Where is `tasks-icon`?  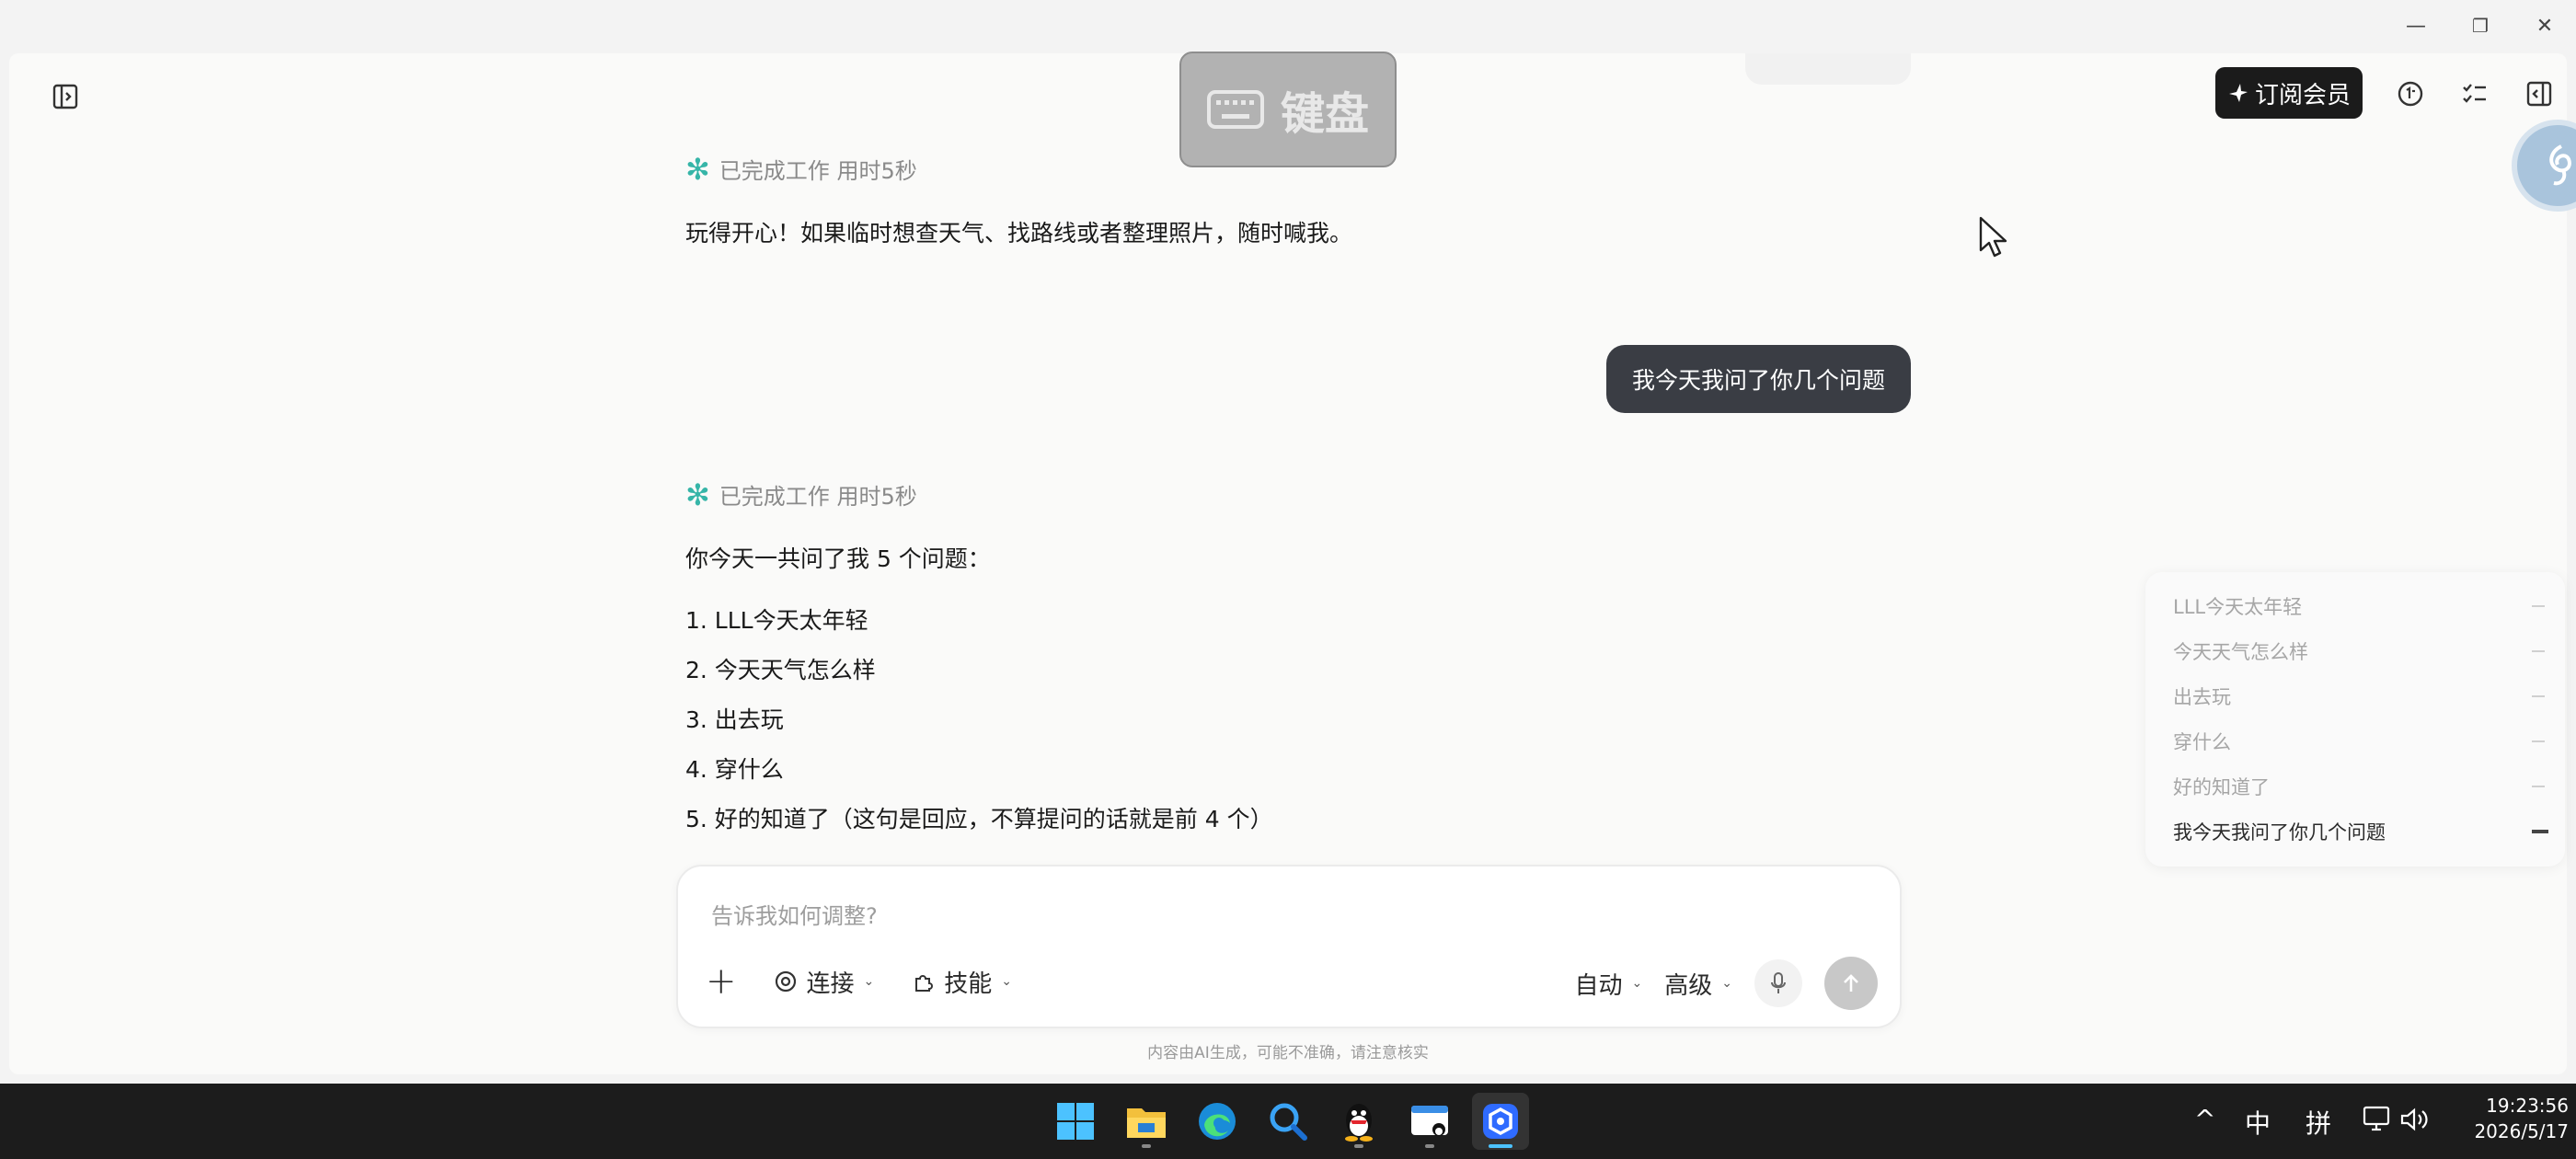
tasks-icon is located at coordinates (2474, 93).